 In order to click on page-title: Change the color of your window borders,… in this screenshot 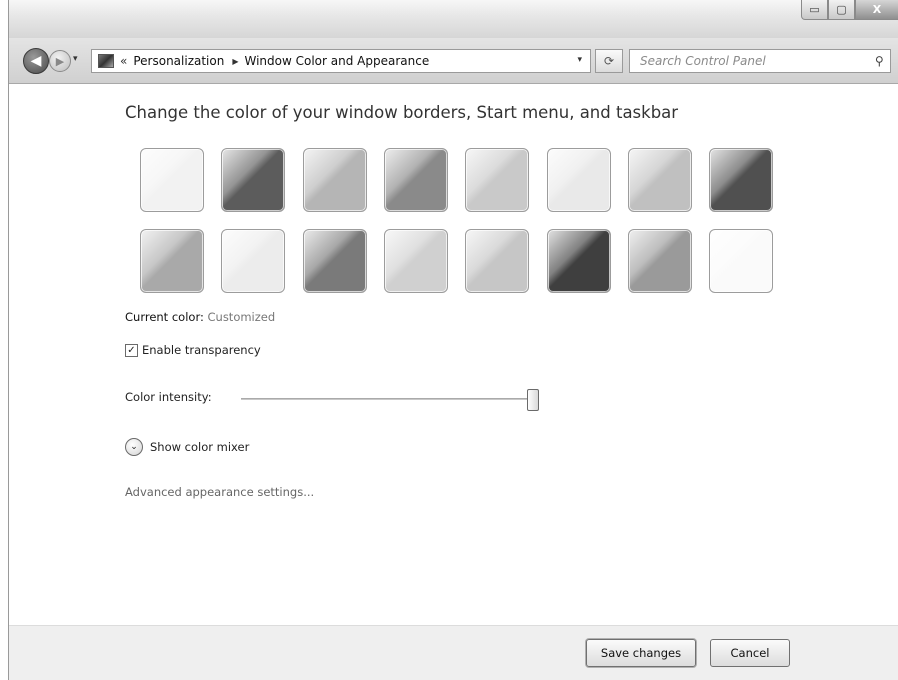, I will do `click(402, 112)`.